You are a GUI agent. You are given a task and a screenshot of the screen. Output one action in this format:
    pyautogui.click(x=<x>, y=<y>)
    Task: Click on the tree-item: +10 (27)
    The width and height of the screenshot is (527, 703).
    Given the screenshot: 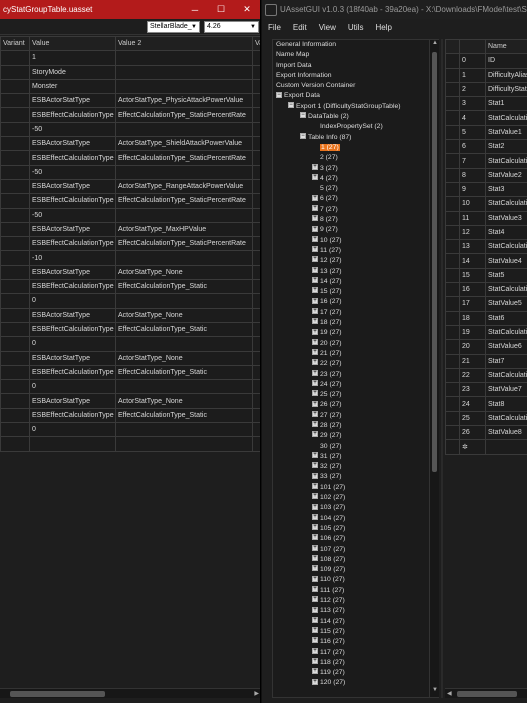 What is the action you would take?
    pyautogui.click(x=355, y=240)
    